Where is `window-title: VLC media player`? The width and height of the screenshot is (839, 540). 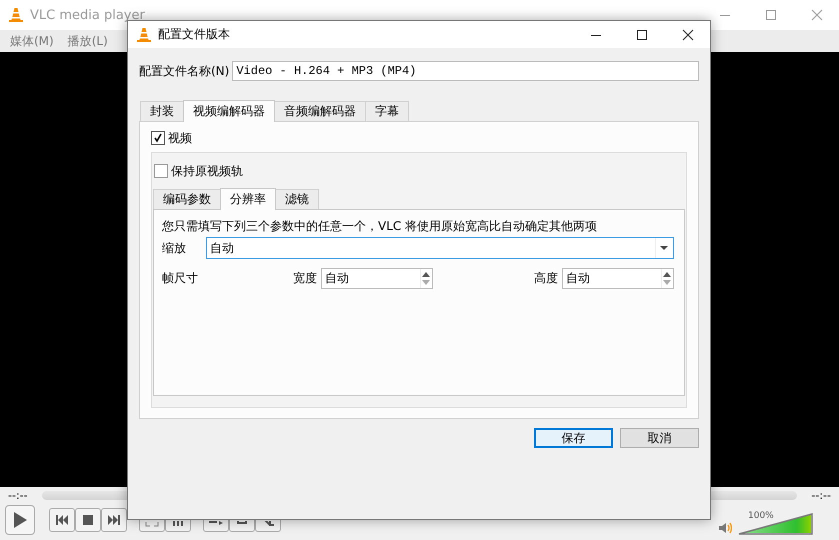
window-title: VLC media player is located at coordinates (88, 15).